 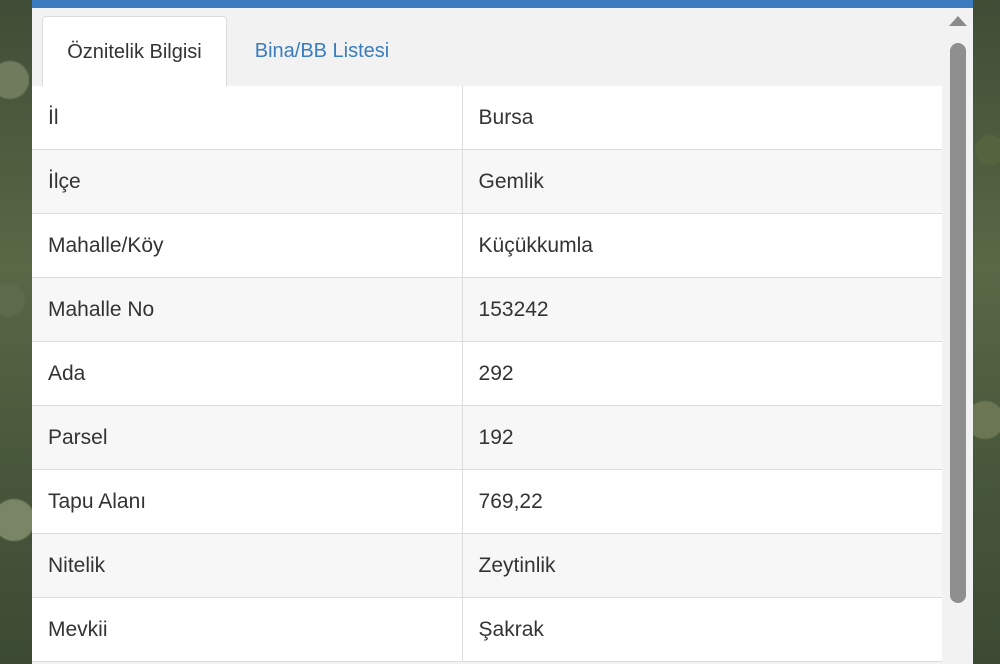 I want to click on attribute-value: Gemlik, so click(x=511, y=181).